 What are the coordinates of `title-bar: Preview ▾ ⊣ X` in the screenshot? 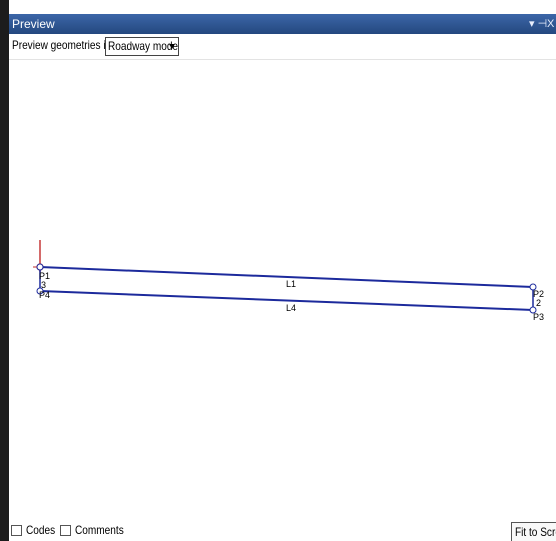 It's located at (282, 24).